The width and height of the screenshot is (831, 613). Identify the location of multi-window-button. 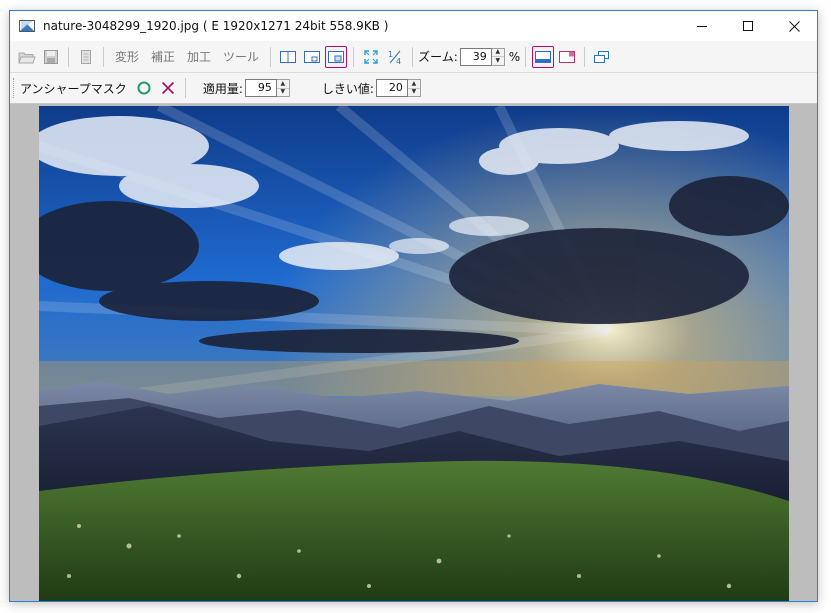
(602, 57).